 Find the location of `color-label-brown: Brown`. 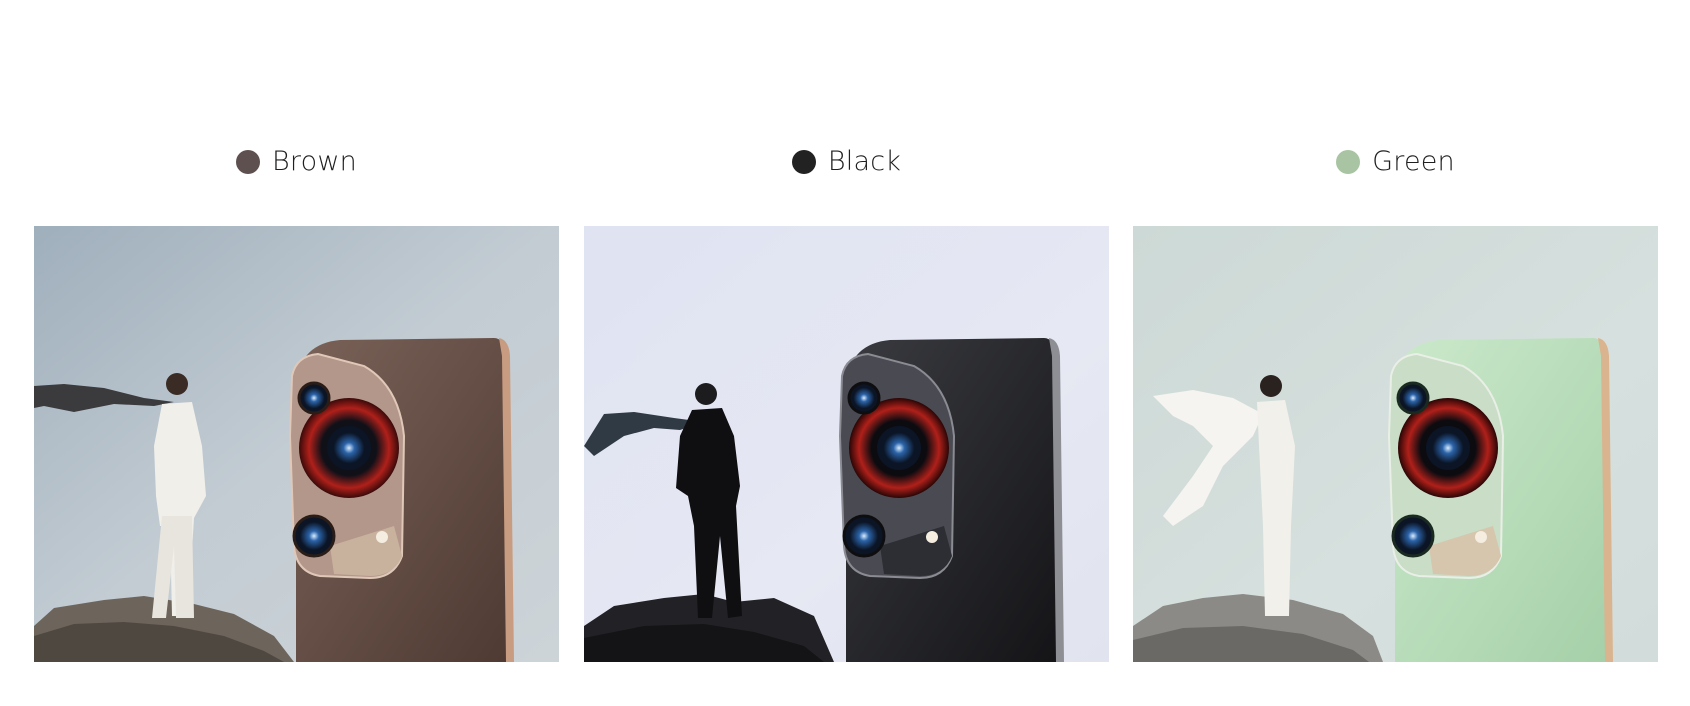

color-label-brown: Brown is located at coordinates (314, 161).